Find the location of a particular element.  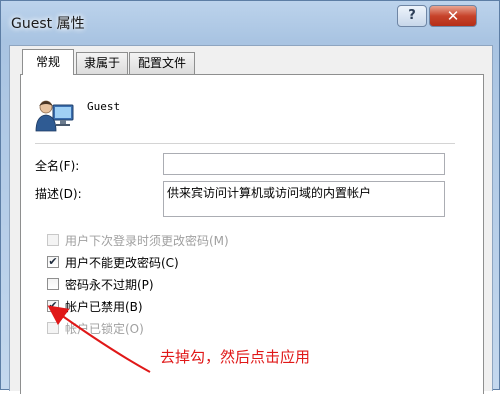

annotation-text: 去掉勾，然后点击应用 is located at coordinates (235, 357).